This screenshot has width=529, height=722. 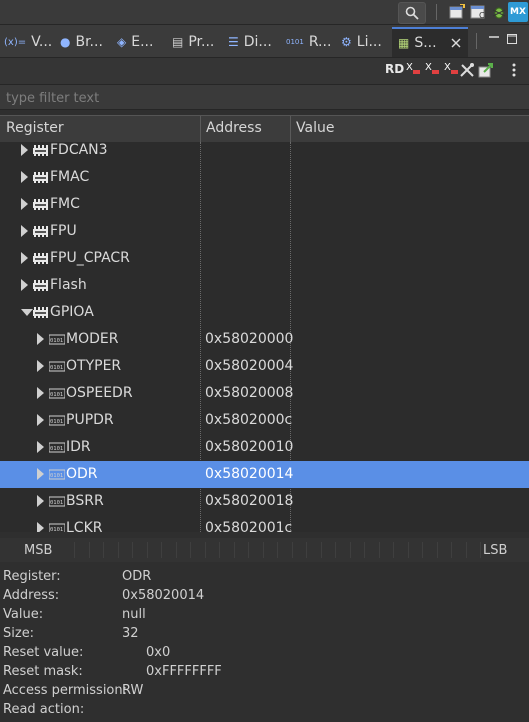 I want to click on c-perspective-button: C, so click(x=478, y=12).